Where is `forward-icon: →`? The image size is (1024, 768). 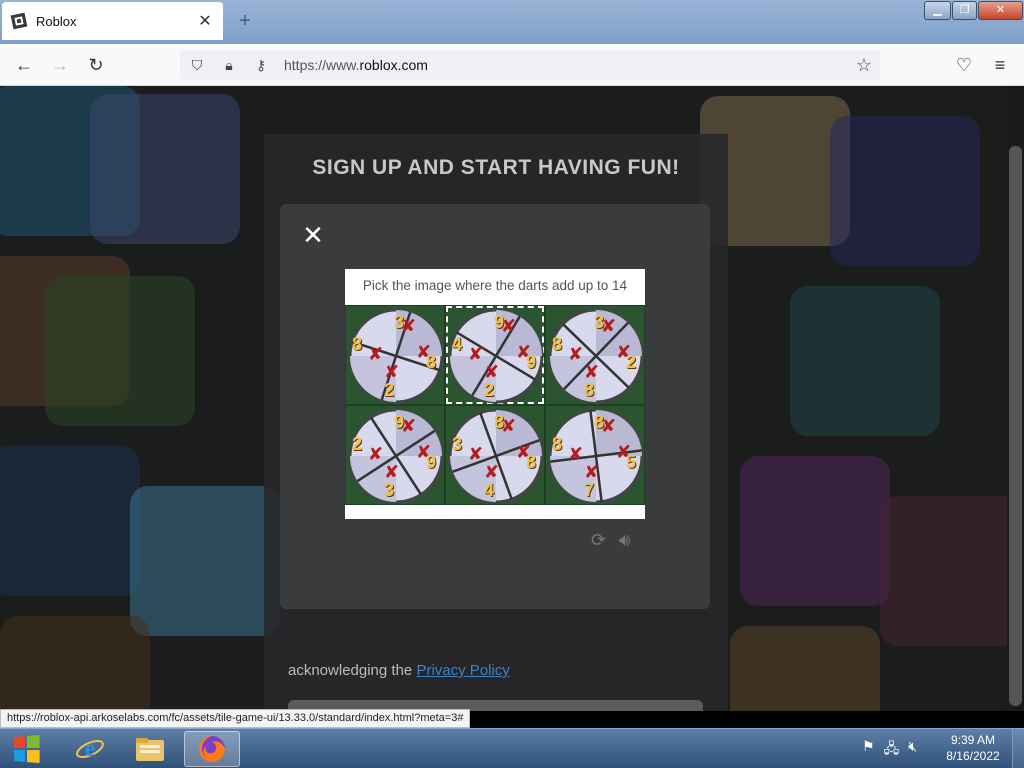 forward-icon: → is located at coordinates (60, 65).